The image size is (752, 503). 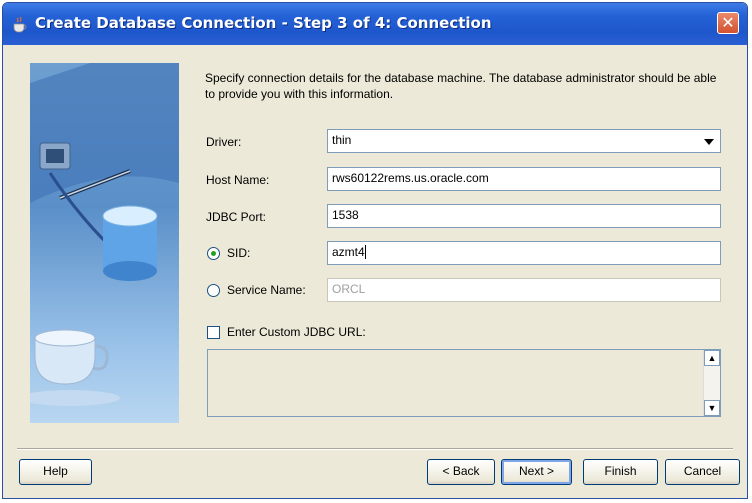 I want to click on arrow-down-icon: ▼, so click(x=712, y=408).